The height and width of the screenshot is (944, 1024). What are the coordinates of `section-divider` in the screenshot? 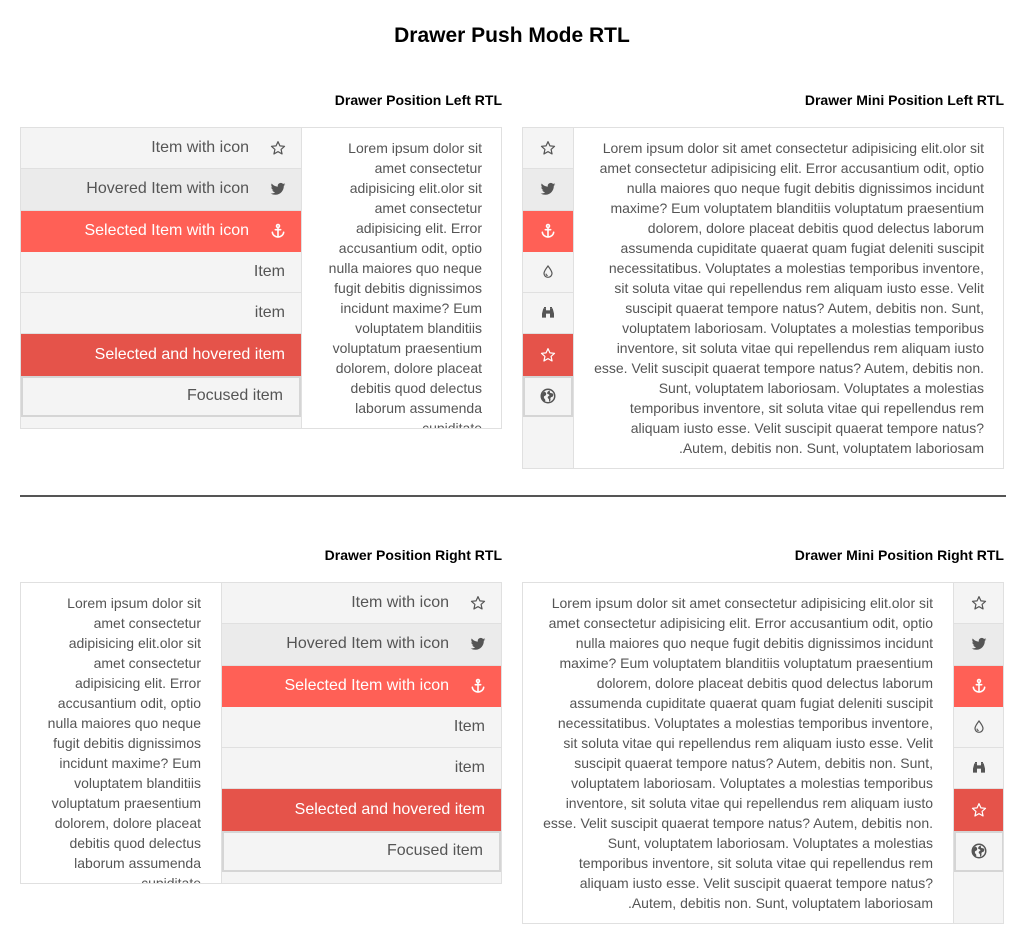 It's located at (513, 496).